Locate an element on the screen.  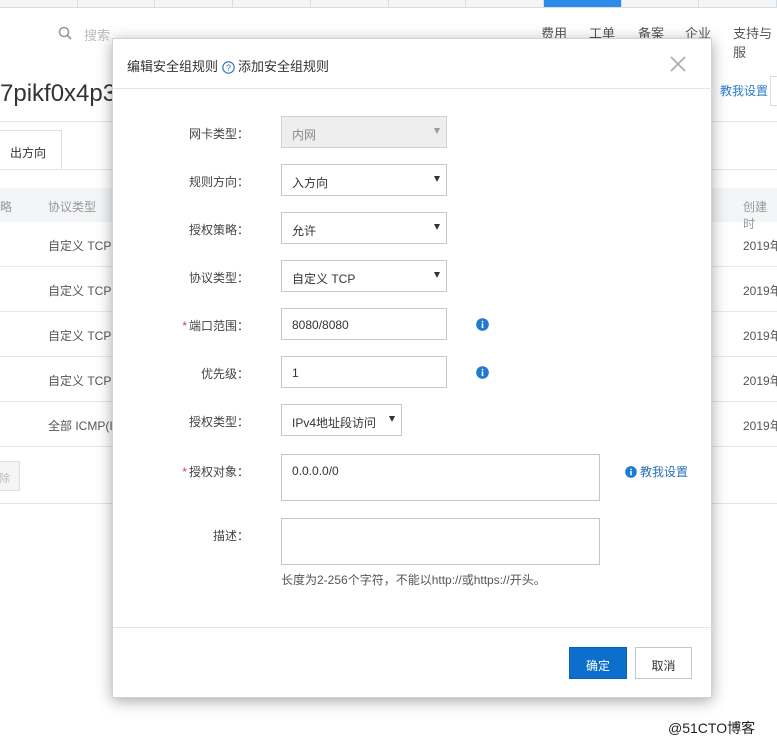
tab-outbound-label: 出方向 is located at coordinates (28, 153).